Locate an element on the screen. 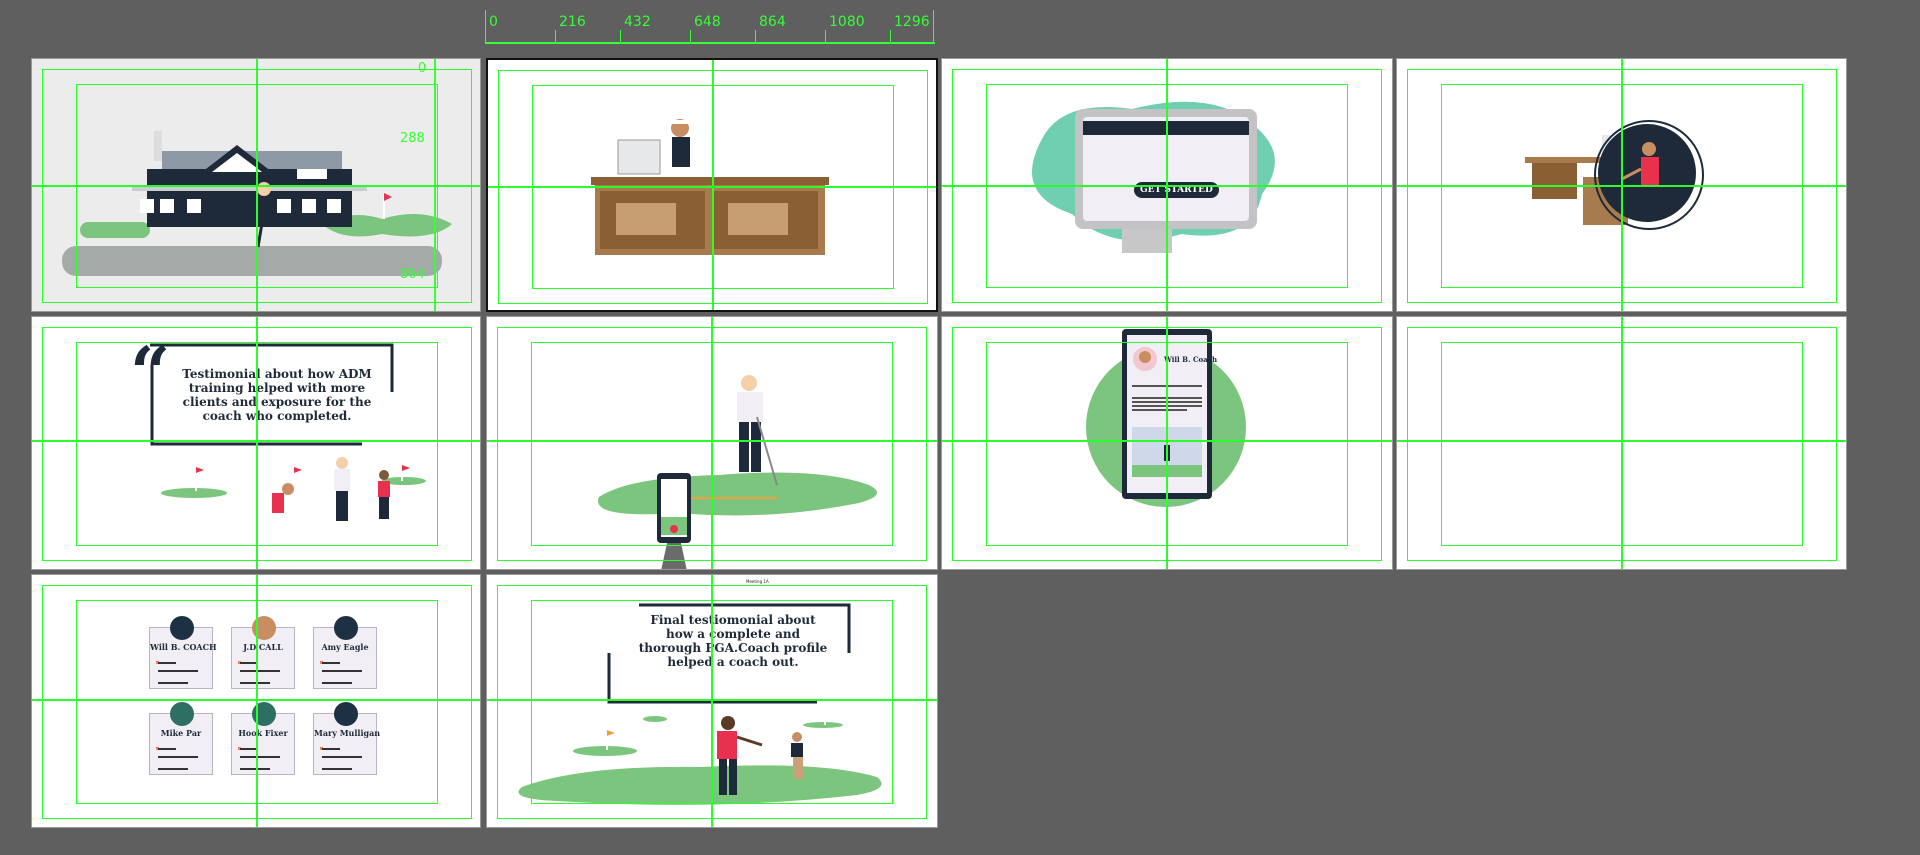 This screenshot has width=1920, height=855. coach-card: Mary Mulligan is located at coordinates (347, 738).